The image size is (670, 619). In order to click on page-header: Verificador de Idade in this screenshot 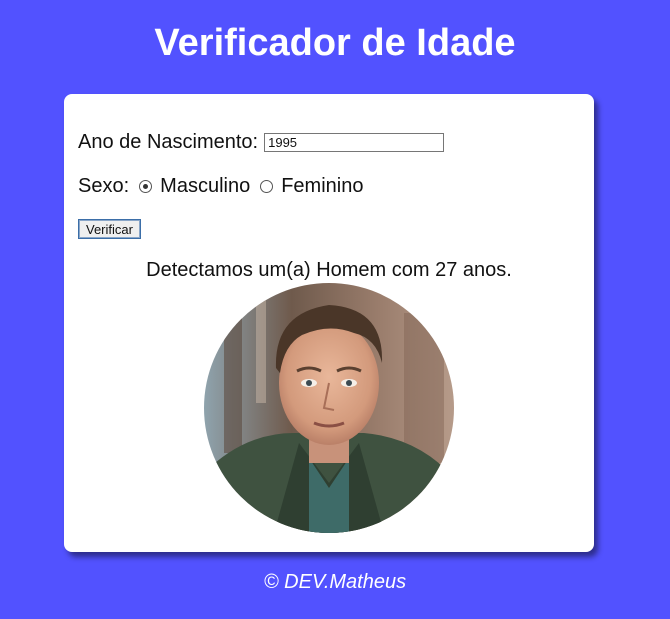, I will do `click(335, 43)`.